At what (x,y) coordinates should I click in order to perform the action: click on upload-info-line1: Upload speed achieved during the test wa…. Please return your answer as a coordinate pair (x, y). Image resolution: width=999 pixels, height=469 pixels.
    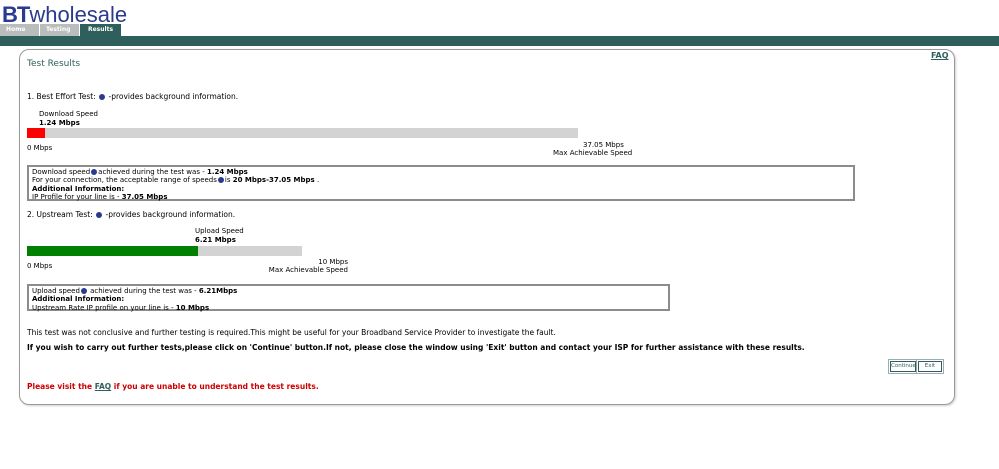
    Looking at the image, I should click on (348, 291).